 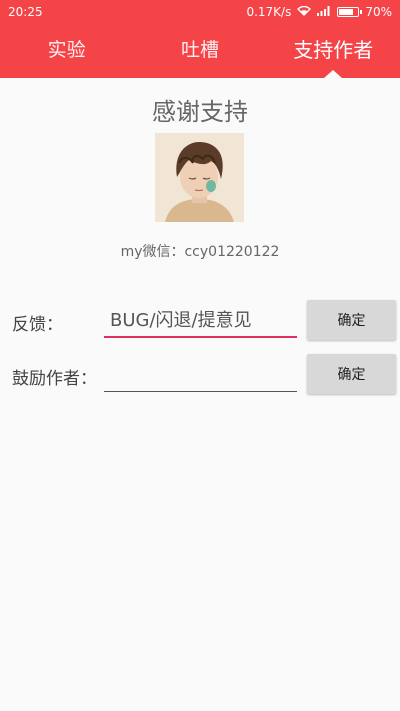 I want to click on status-bar: 20:25 0.17K/s 70%, so click(x=200, y=12).